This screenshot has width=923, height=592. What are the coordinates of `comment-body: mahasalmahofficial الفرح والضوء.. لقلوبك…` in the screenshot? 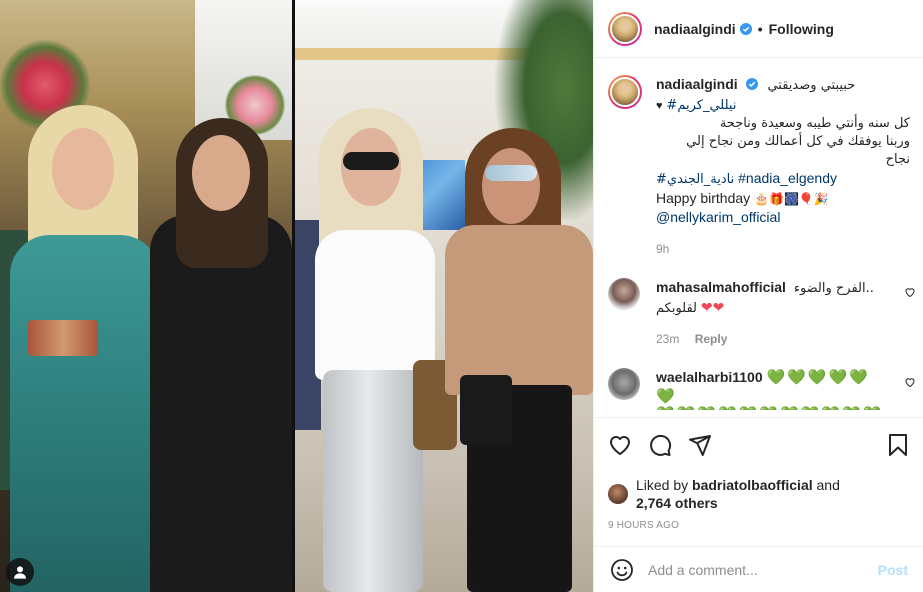 It's located at (783, 313).